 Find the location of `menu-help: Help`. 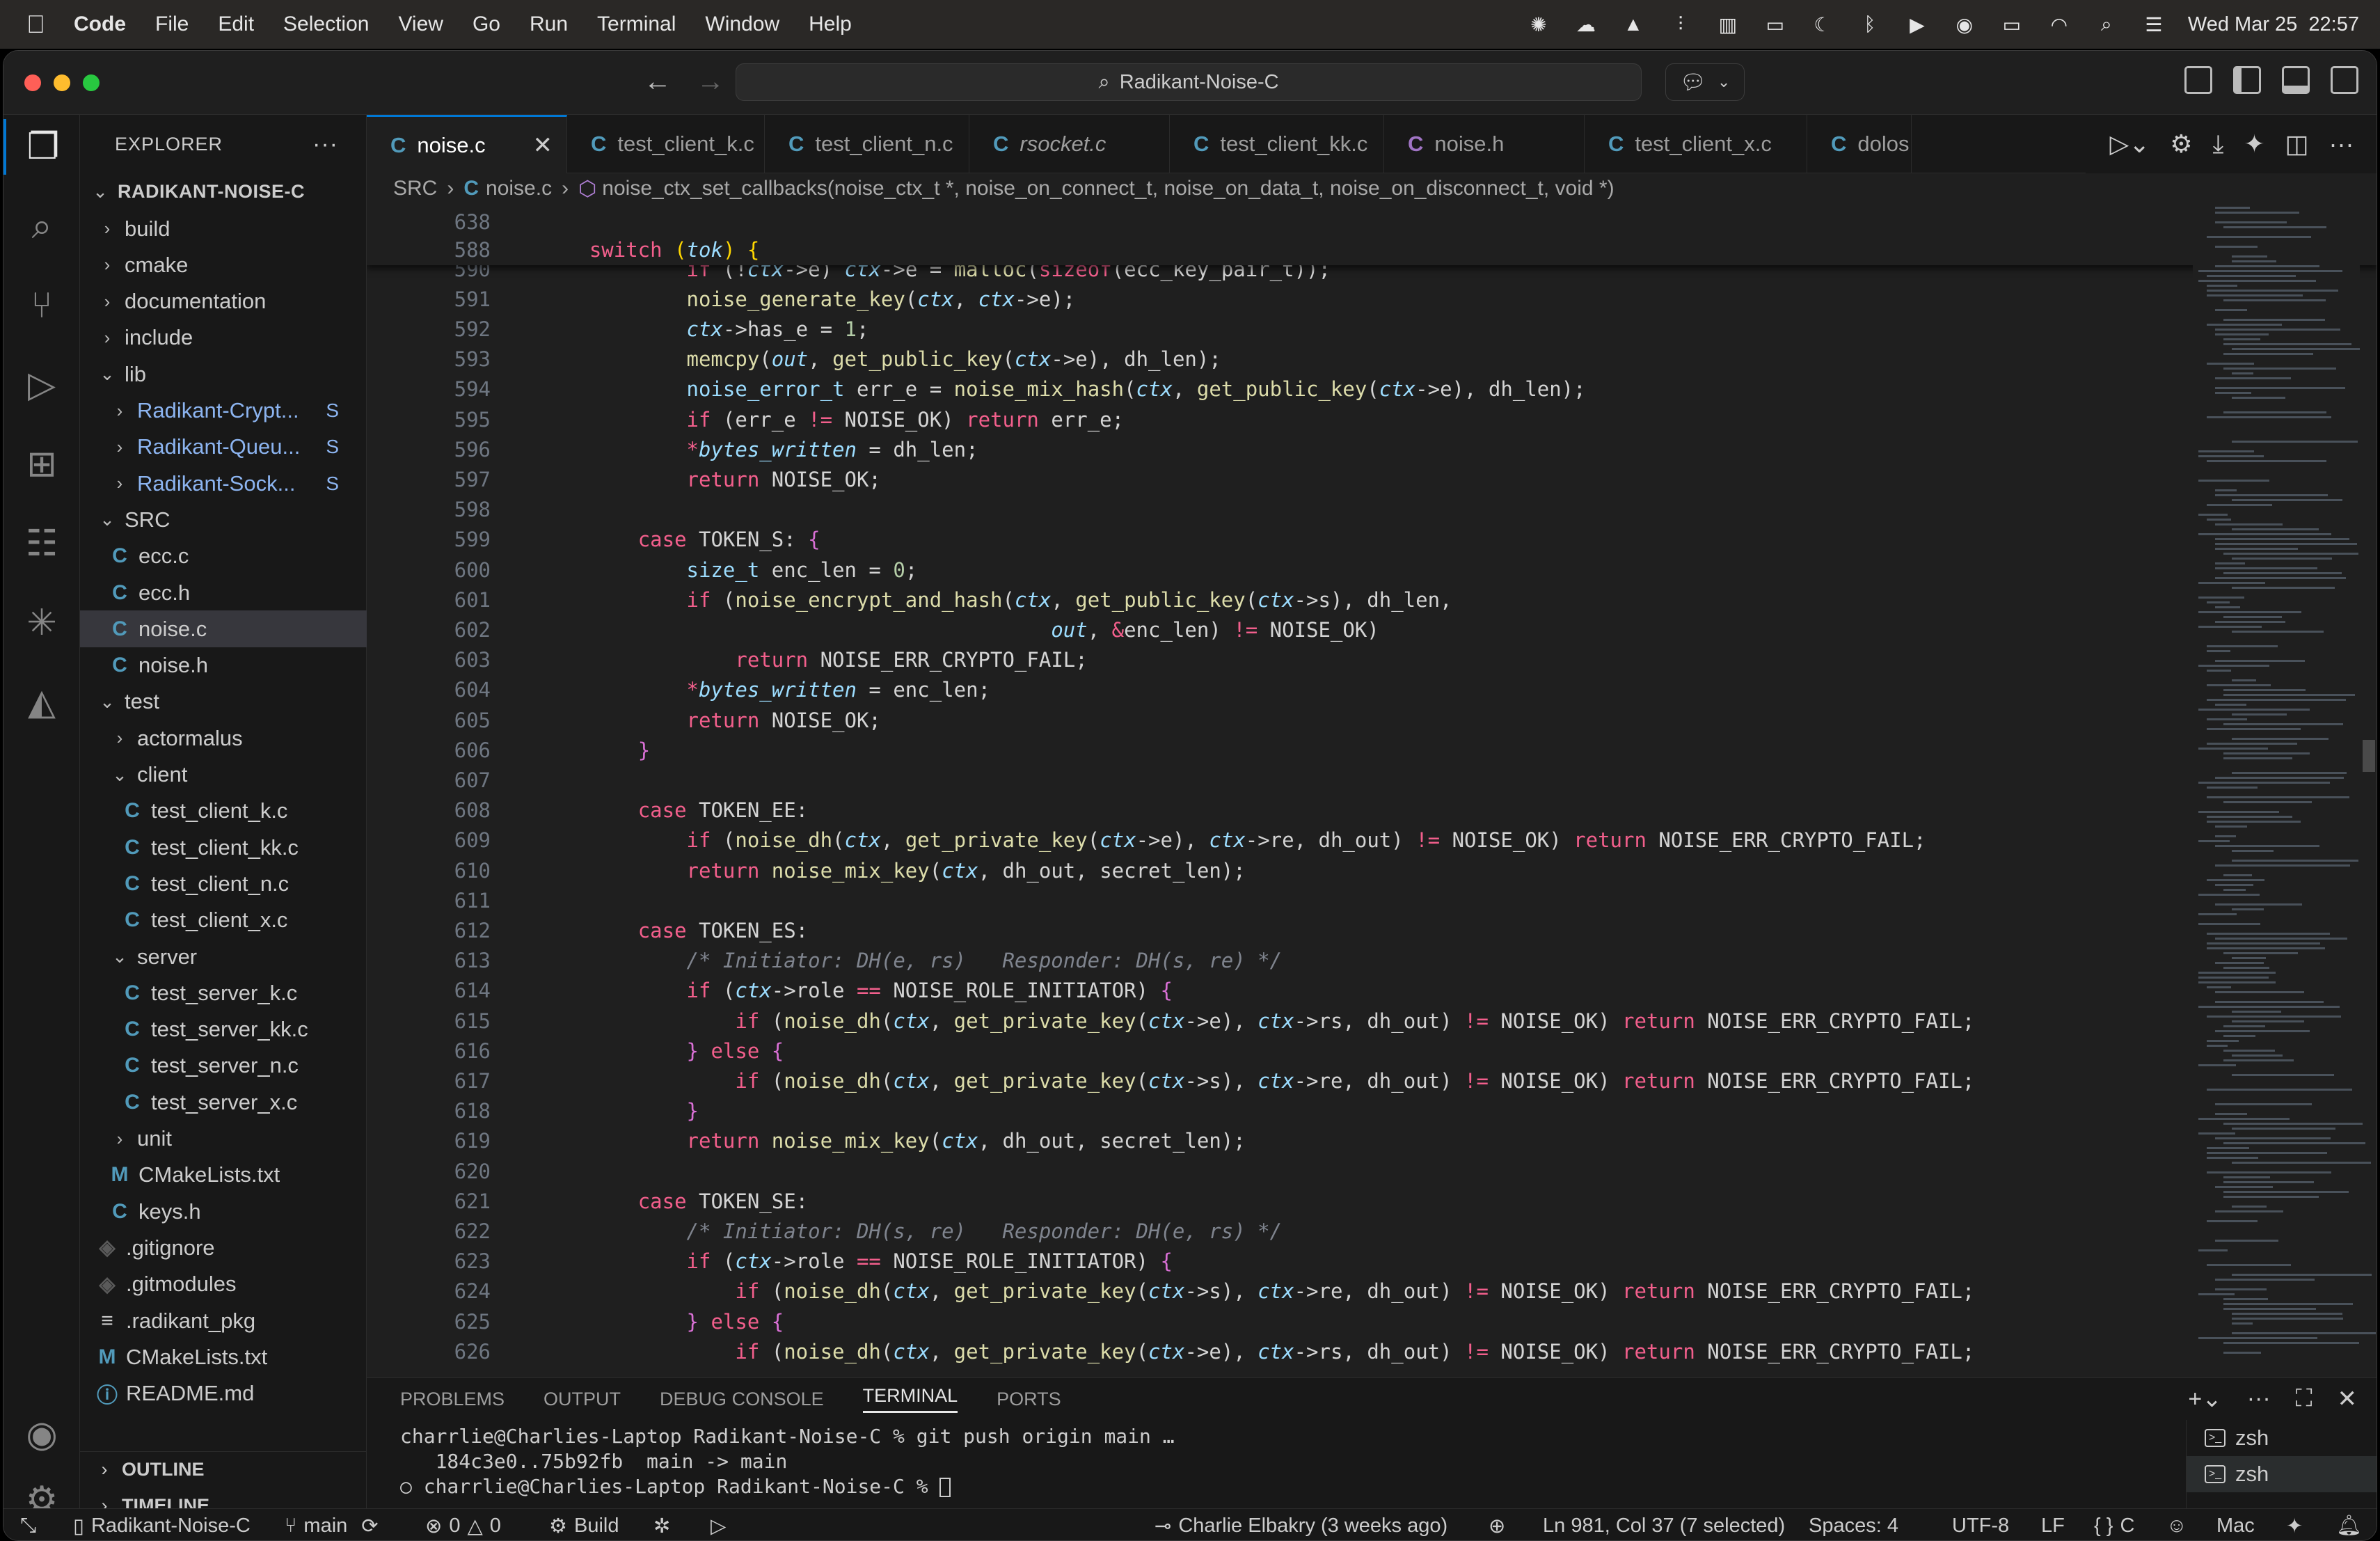

menu-help: Help is located at coordinates (830, 24).